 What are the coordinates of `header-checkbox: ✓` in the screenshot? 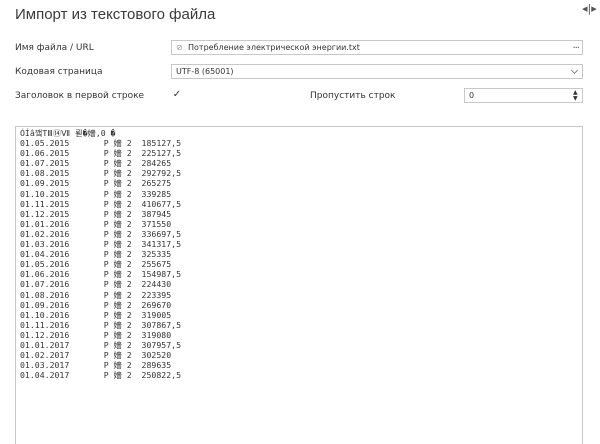 It's located at (177, 95).